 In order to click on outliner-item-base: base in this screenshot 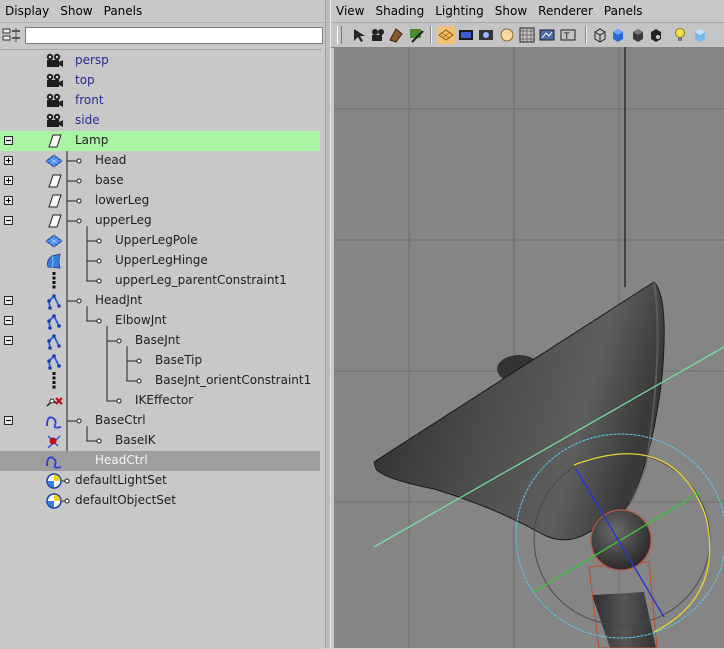, I will do `click(160, 181)`.